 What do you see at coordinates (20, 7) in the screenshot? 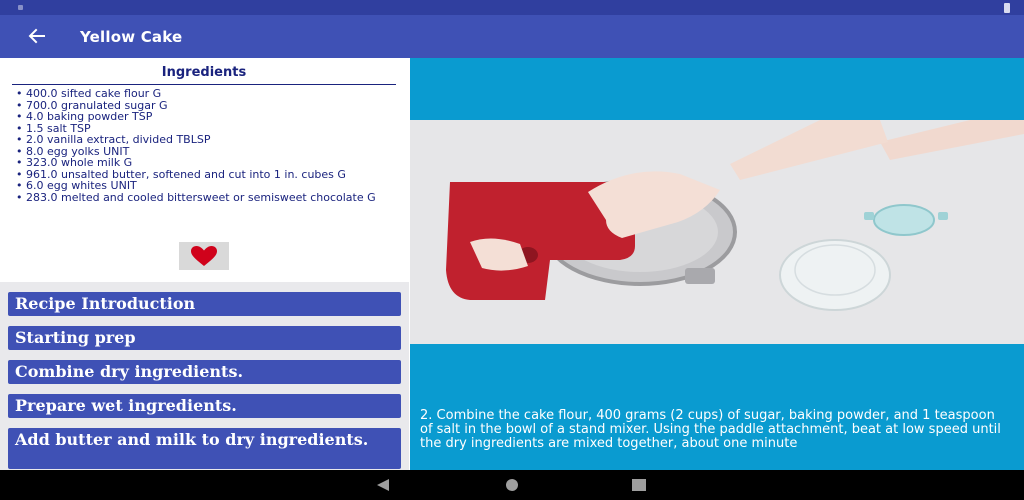
I see `notification-icon` at bounding box center [20, 7].